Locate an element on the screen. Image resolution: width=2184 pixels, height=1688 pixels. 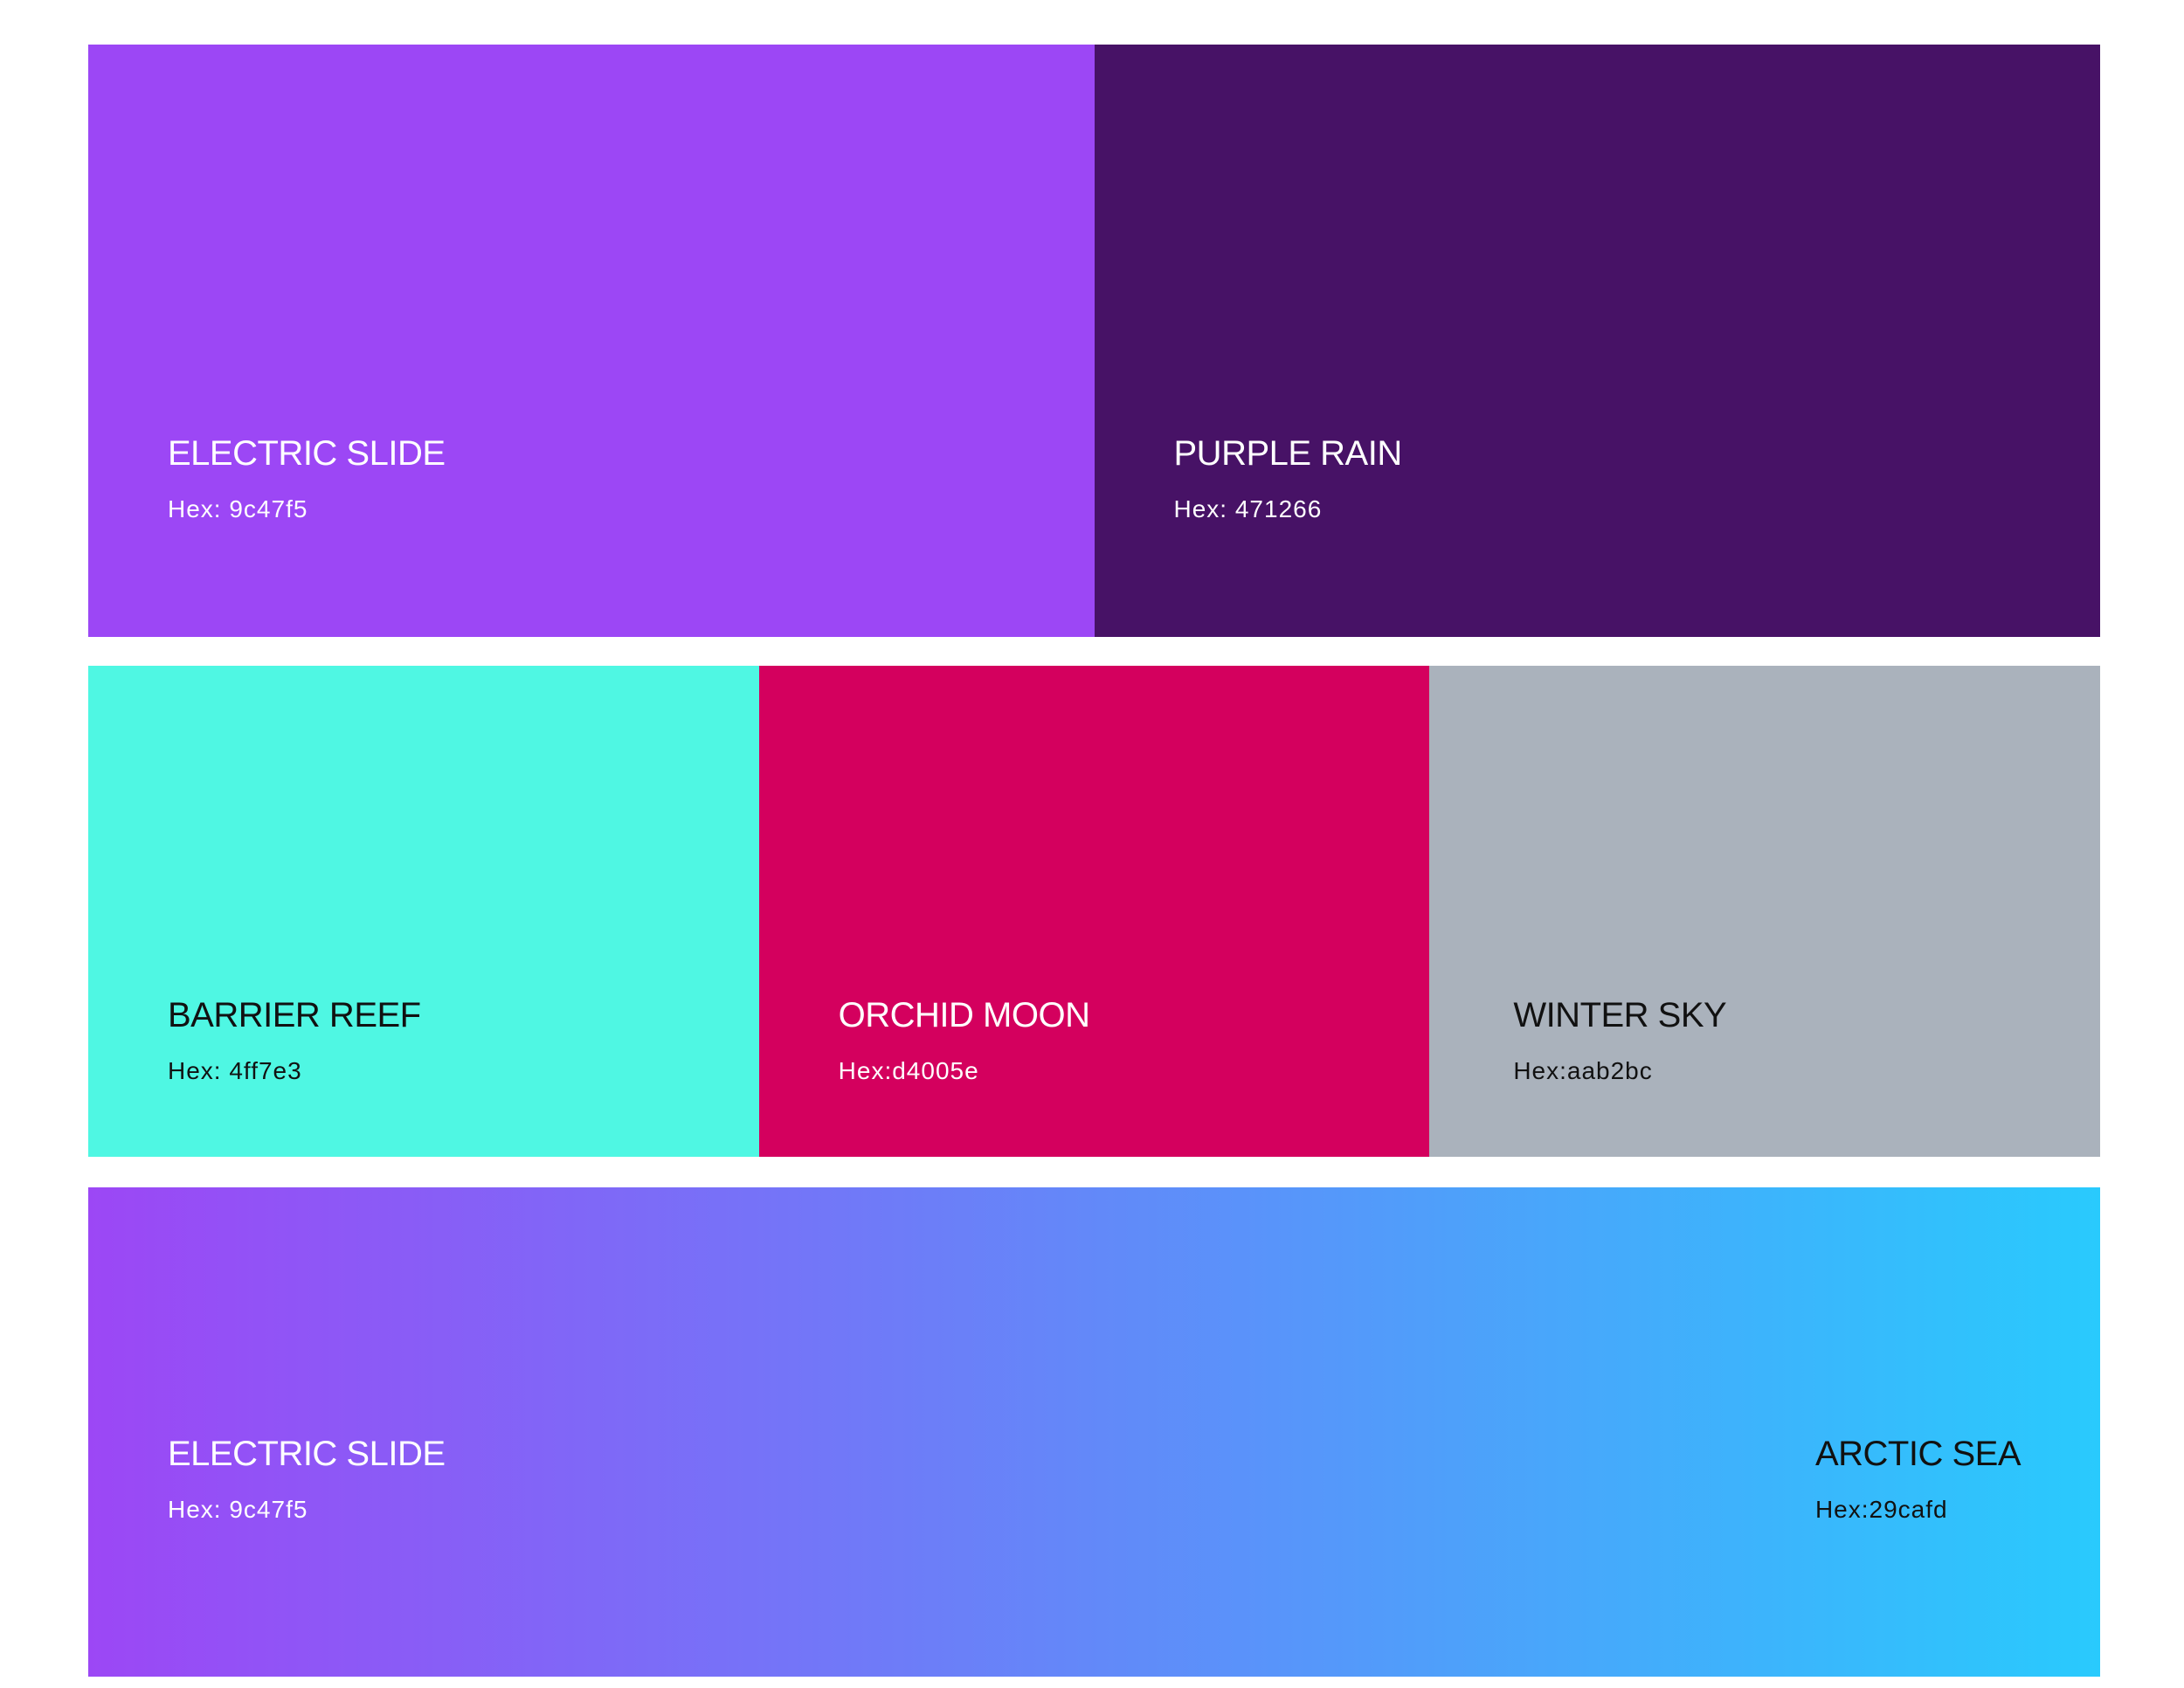
swatch-name: ORCHID MOON is located at coordinates (964, 1015).